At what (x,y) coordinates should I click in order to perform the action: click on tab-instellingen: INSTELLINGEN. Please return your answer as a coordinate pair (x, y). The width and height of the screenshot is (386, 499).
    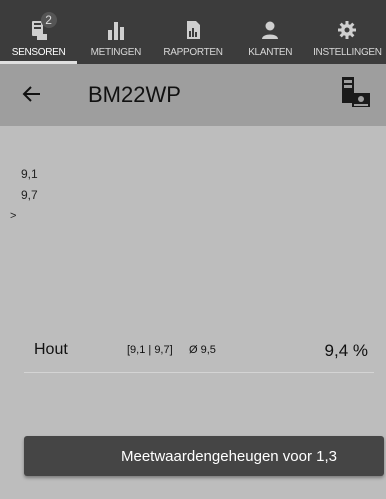
    Looking at the image, I should click on (347, 32).